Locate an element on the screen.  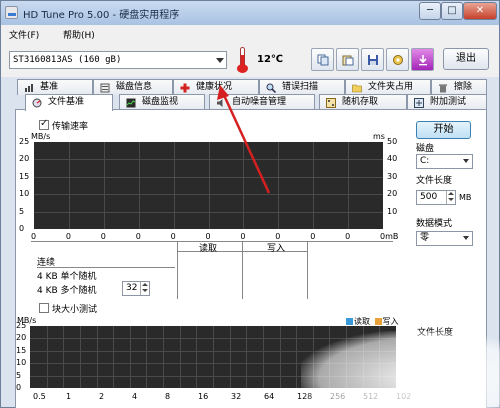
tab-extra-tests: 附加测试 is located at coordinates (447, 102).